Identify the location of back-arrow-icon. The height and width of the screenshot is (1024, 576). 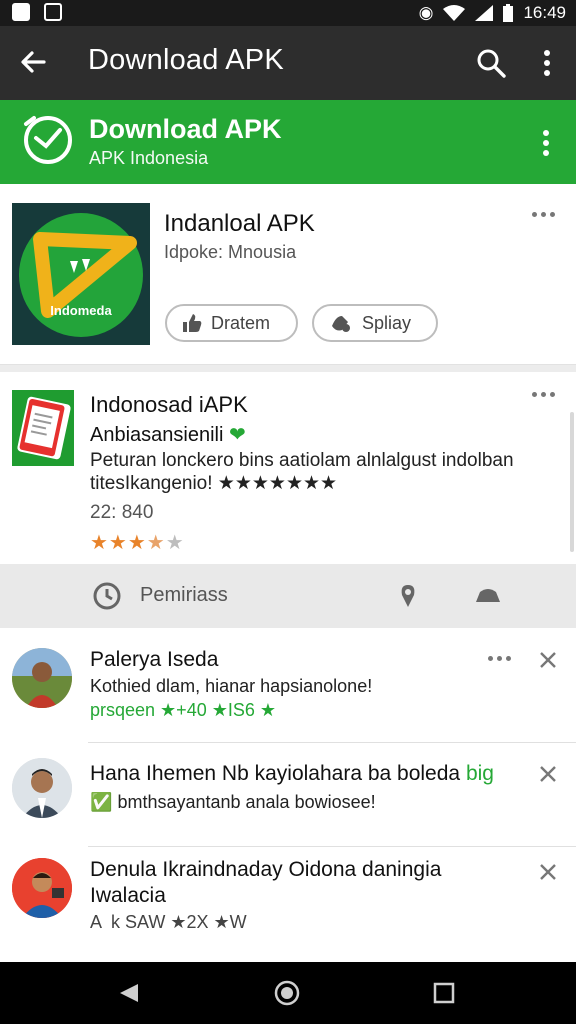
(34, 62).